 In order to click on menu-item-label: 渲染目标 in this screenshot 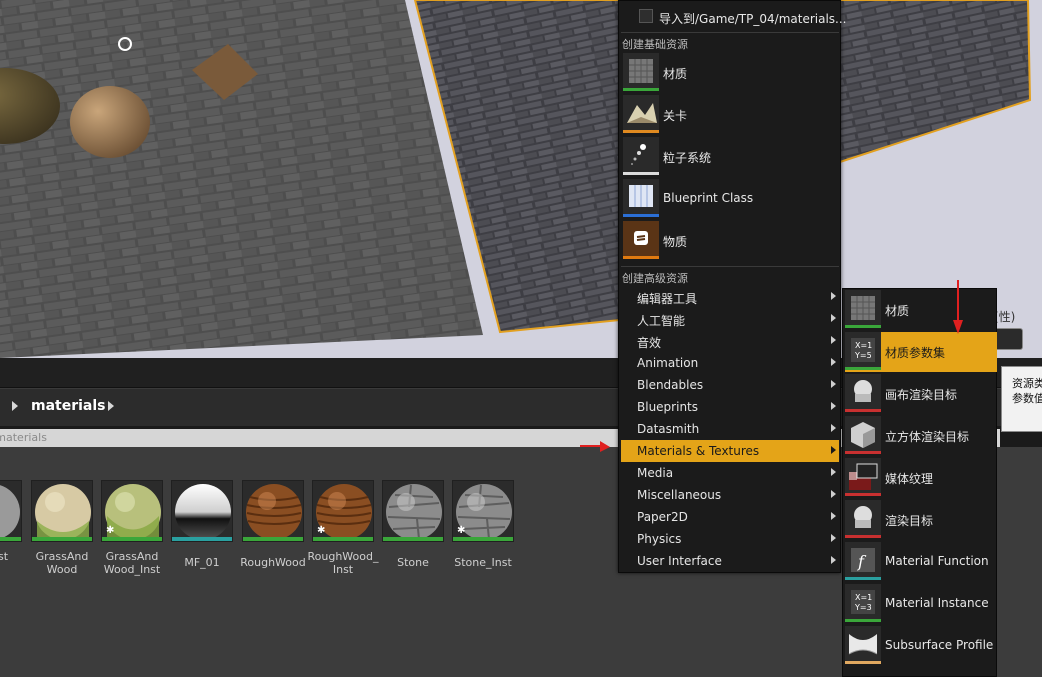, I will do `click(909, 521)`.